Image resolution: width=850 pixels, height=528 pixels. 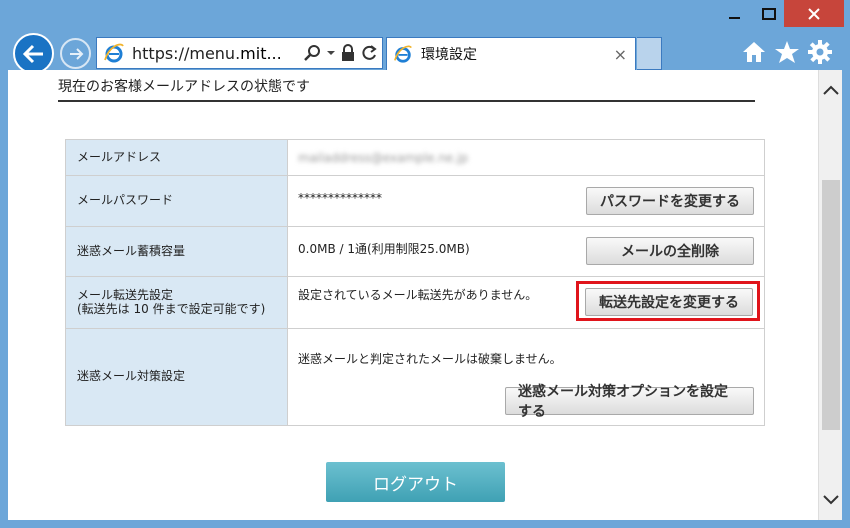 I want to click on chevron-up-icon, so click(x=831, y=90).